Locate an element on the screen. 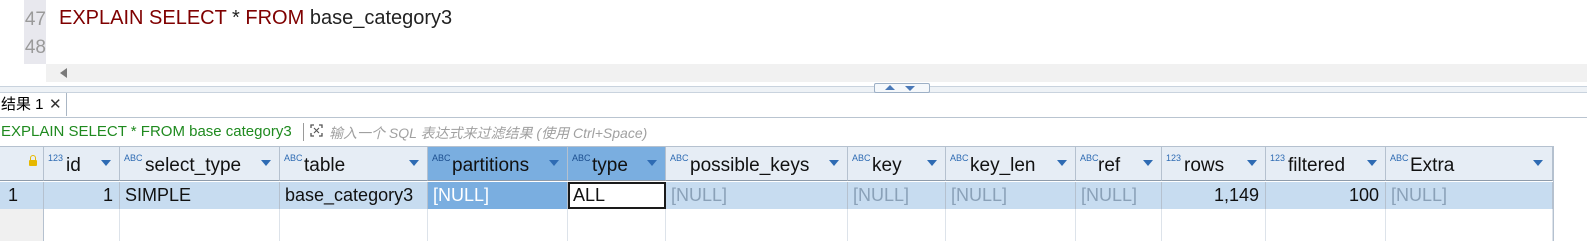  splitter-handle is located at coordinates (902, 88).